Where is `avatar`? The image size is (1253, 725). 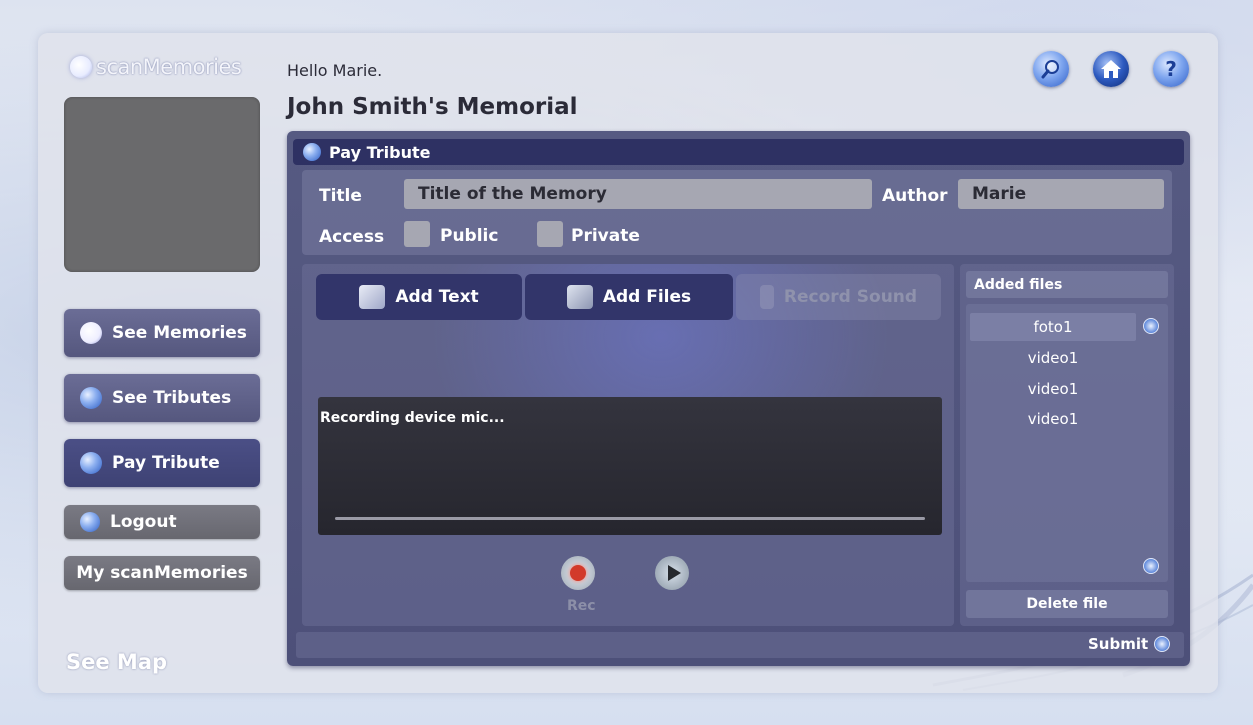 avatar is located at coordinates (162, 184).